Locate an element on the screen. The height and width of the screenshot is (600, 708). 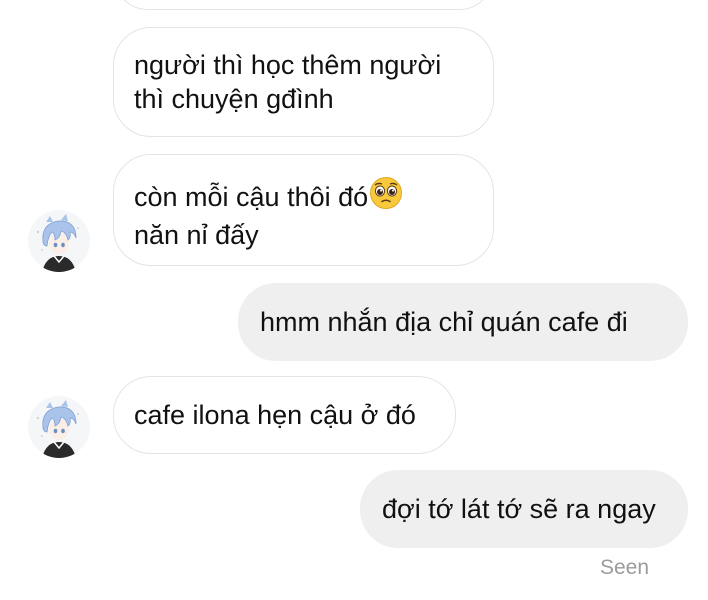
message-text-line: năn nỉ đấy is located at coordinates (196, 235).